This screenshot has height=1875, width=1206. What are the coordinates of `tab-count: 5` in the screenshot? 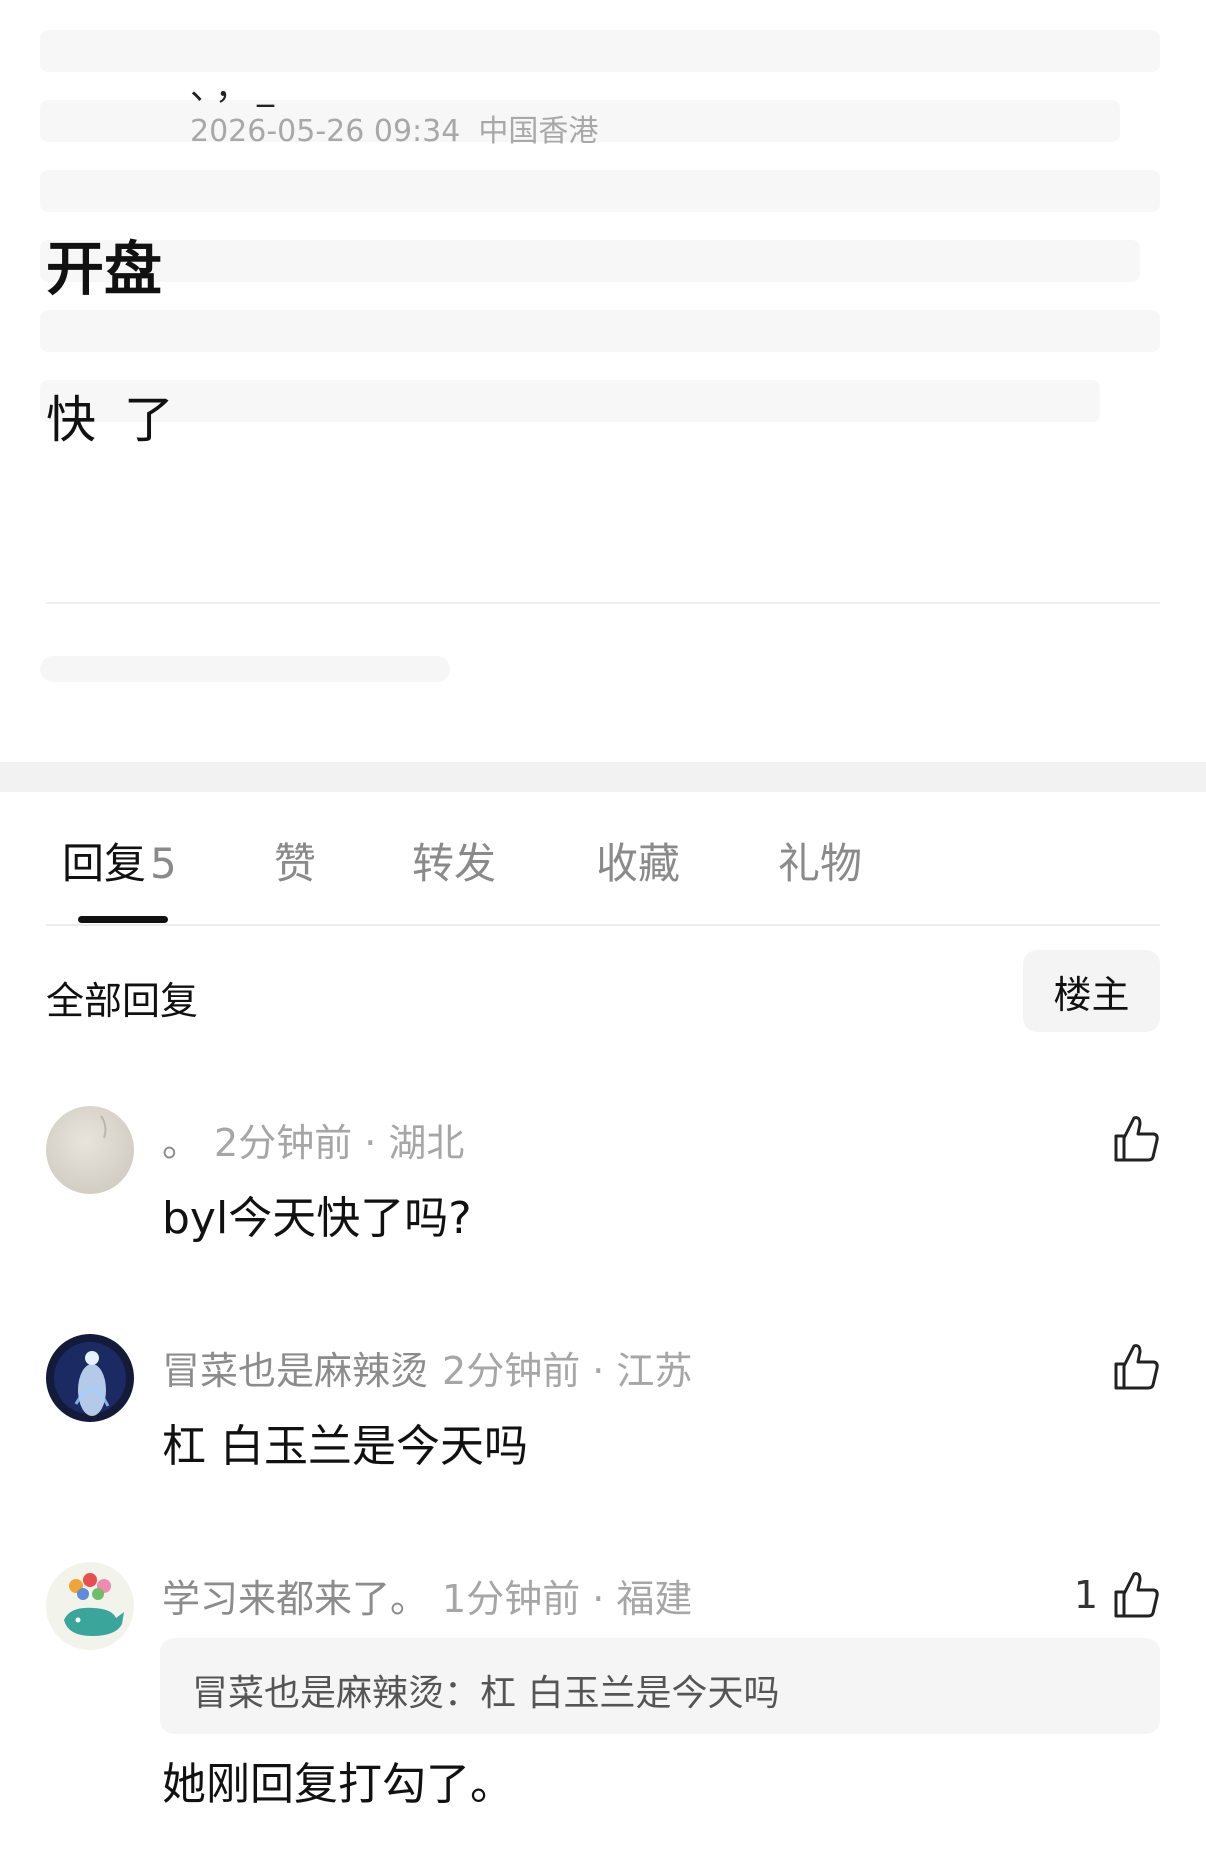 It's located at (163, 863).